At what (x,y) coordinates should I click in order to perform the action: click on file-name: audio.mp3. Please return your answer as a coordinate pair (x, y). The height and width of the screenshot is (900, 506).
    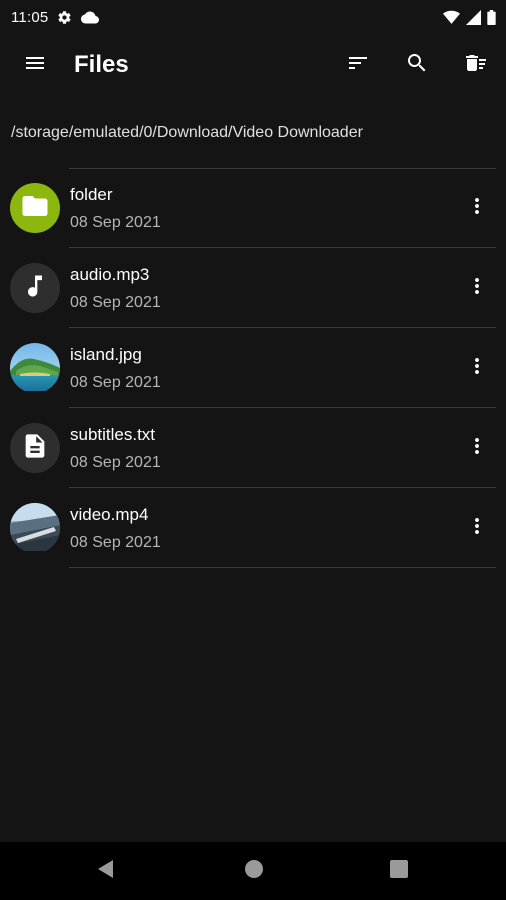
    Looking at the image, I should click on (110, 274).